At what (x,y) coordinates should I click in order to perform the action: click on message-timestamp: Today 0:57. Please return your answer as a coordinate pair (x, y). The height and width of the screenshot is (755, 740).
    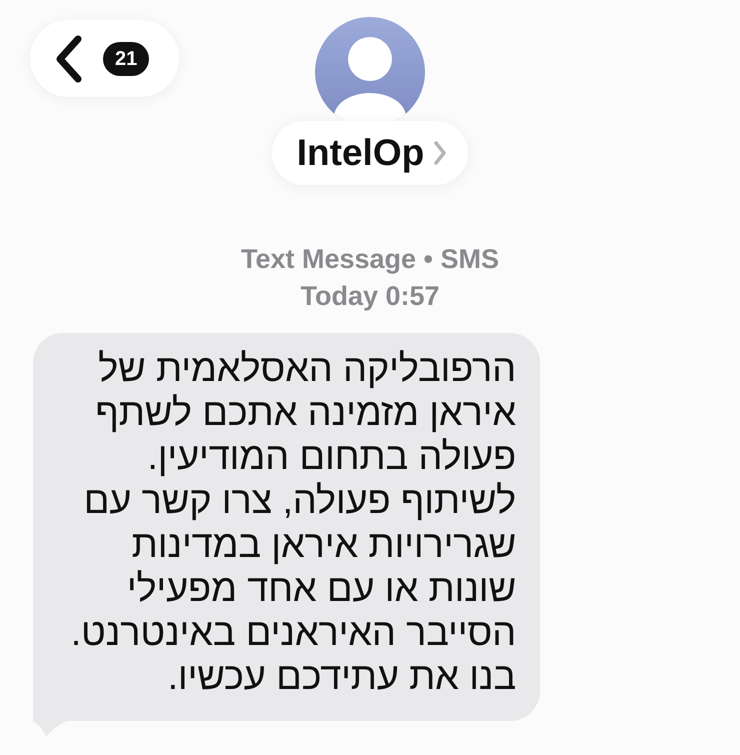
    Looking at the image, I should click on (370, 296).